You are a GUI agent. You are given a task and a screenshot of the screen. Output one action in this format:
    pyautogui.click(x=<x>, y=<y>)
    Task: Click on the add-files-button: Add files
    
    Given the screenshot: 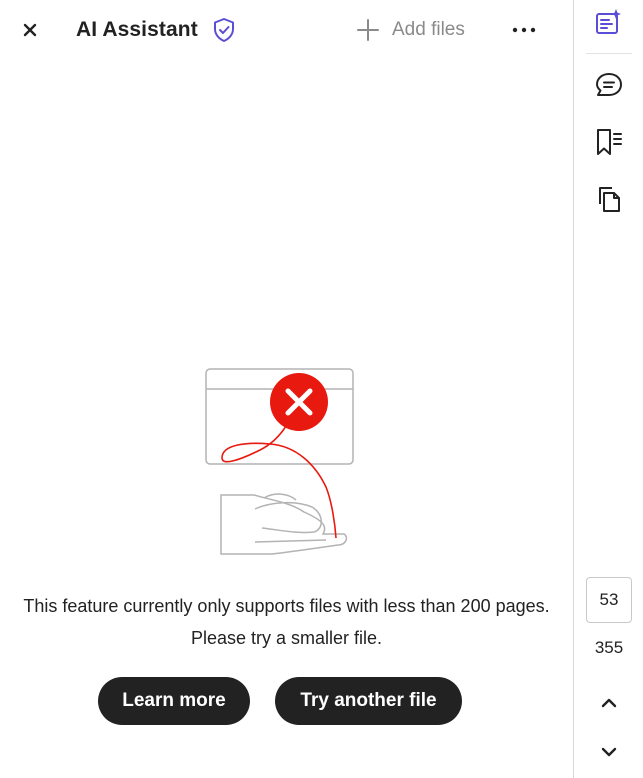 What is the action you would take?
    pyautogui.click(x=410, y=30)
    